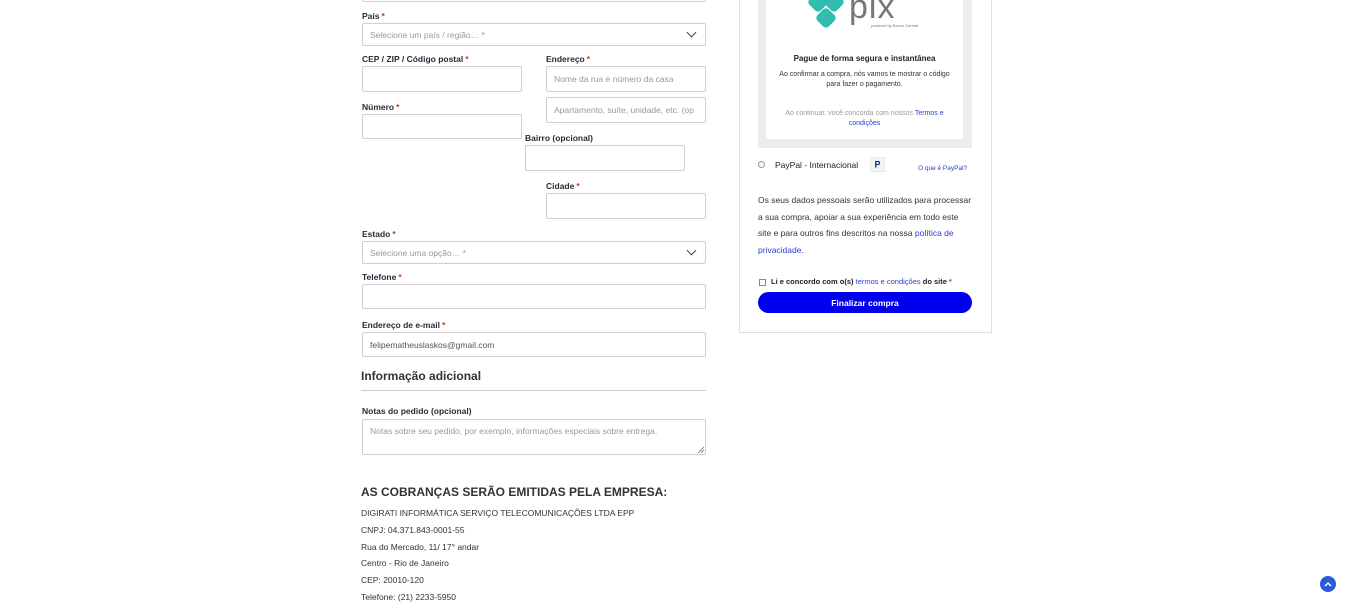 This screenshot has width=1351, height=606. I want to click on bairro-label: Bairro (opcional), so click(559, 138).